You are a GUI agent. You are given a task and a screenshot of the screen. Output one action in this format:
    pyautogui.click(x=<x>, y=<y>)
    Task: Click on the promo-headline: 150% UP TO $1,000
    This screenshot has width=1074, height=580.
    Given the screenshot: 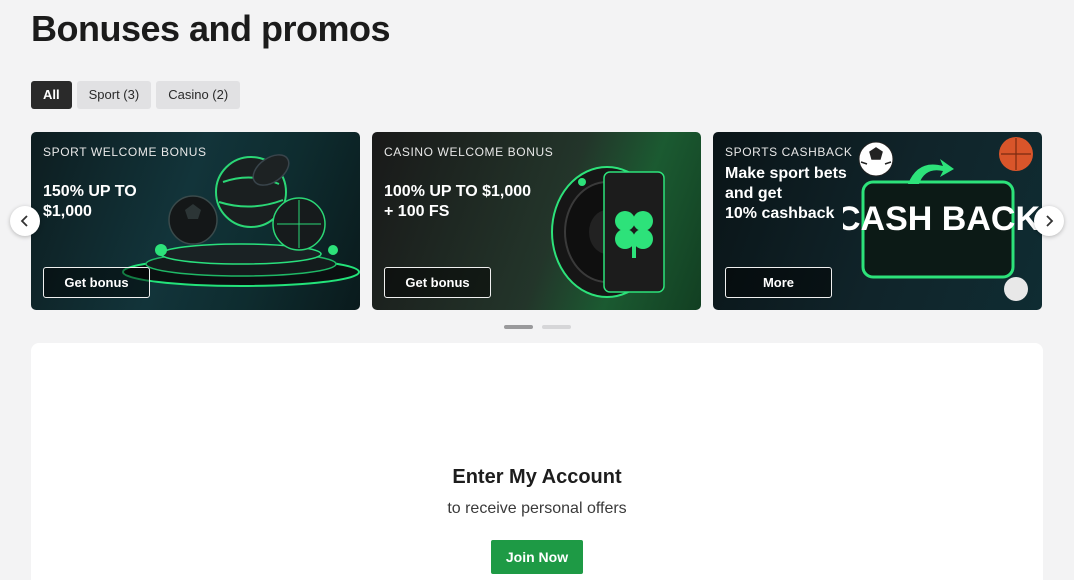 What is the action you would take?
    pyautogui.click(x=90, y=201)
    